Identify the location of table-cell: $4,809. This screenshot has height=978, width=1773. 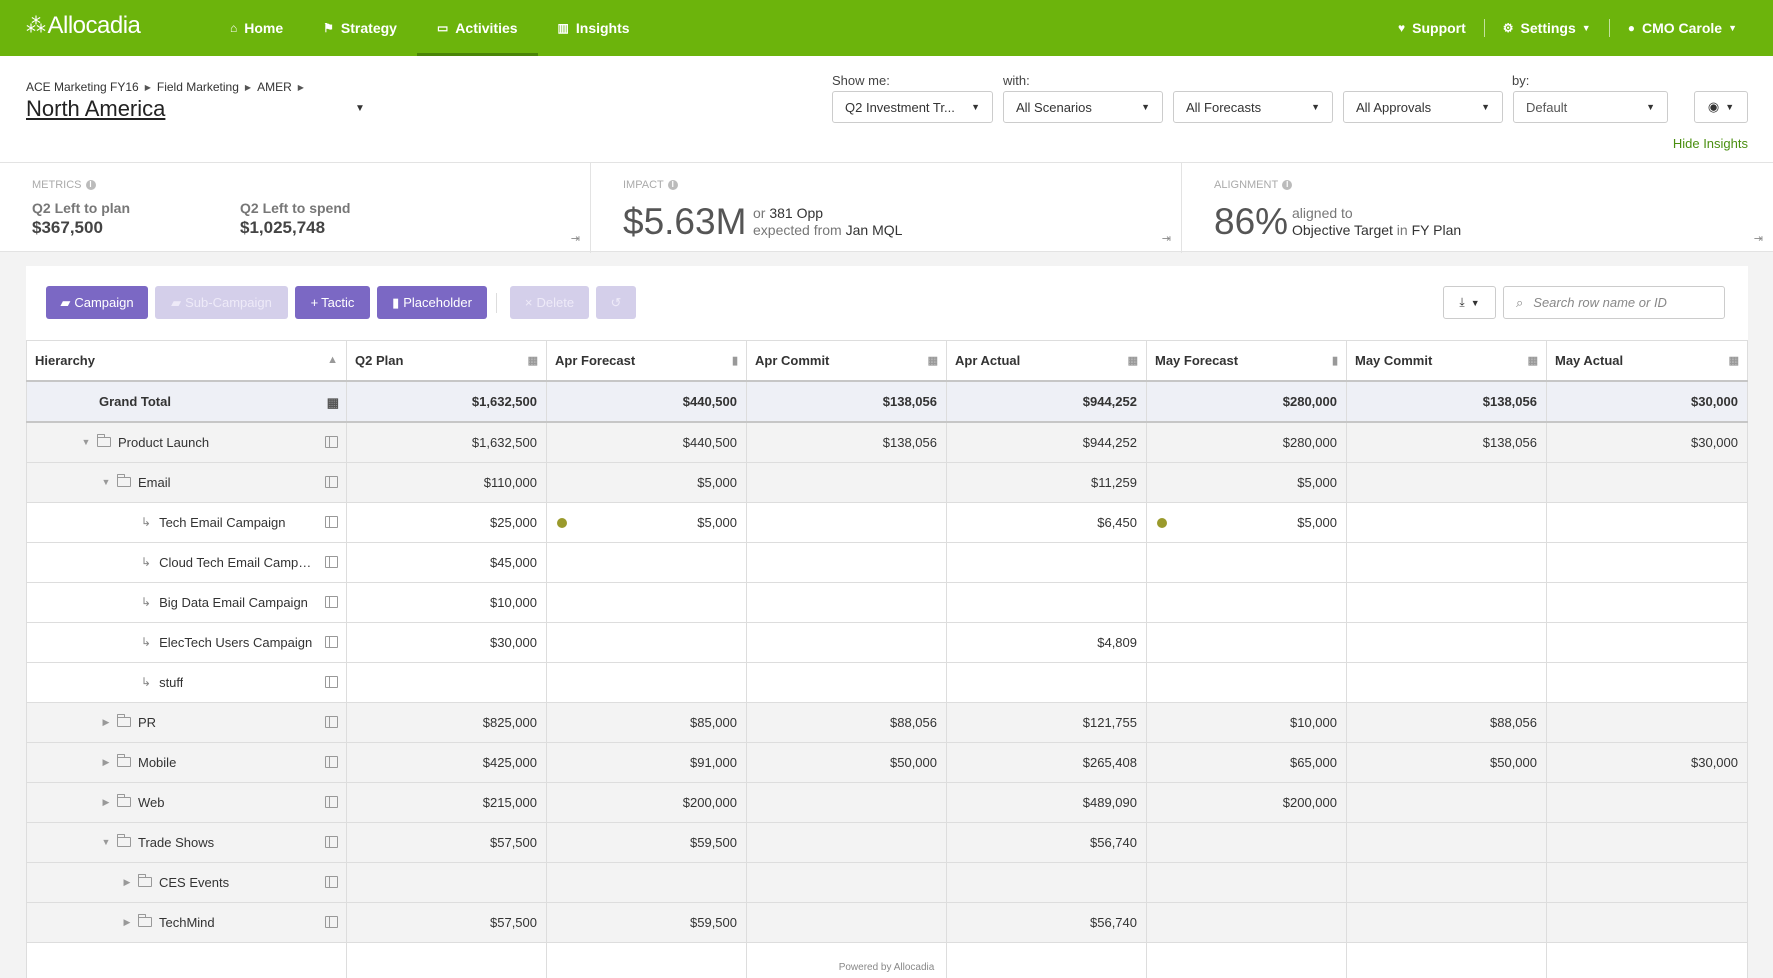
(1046, 642).